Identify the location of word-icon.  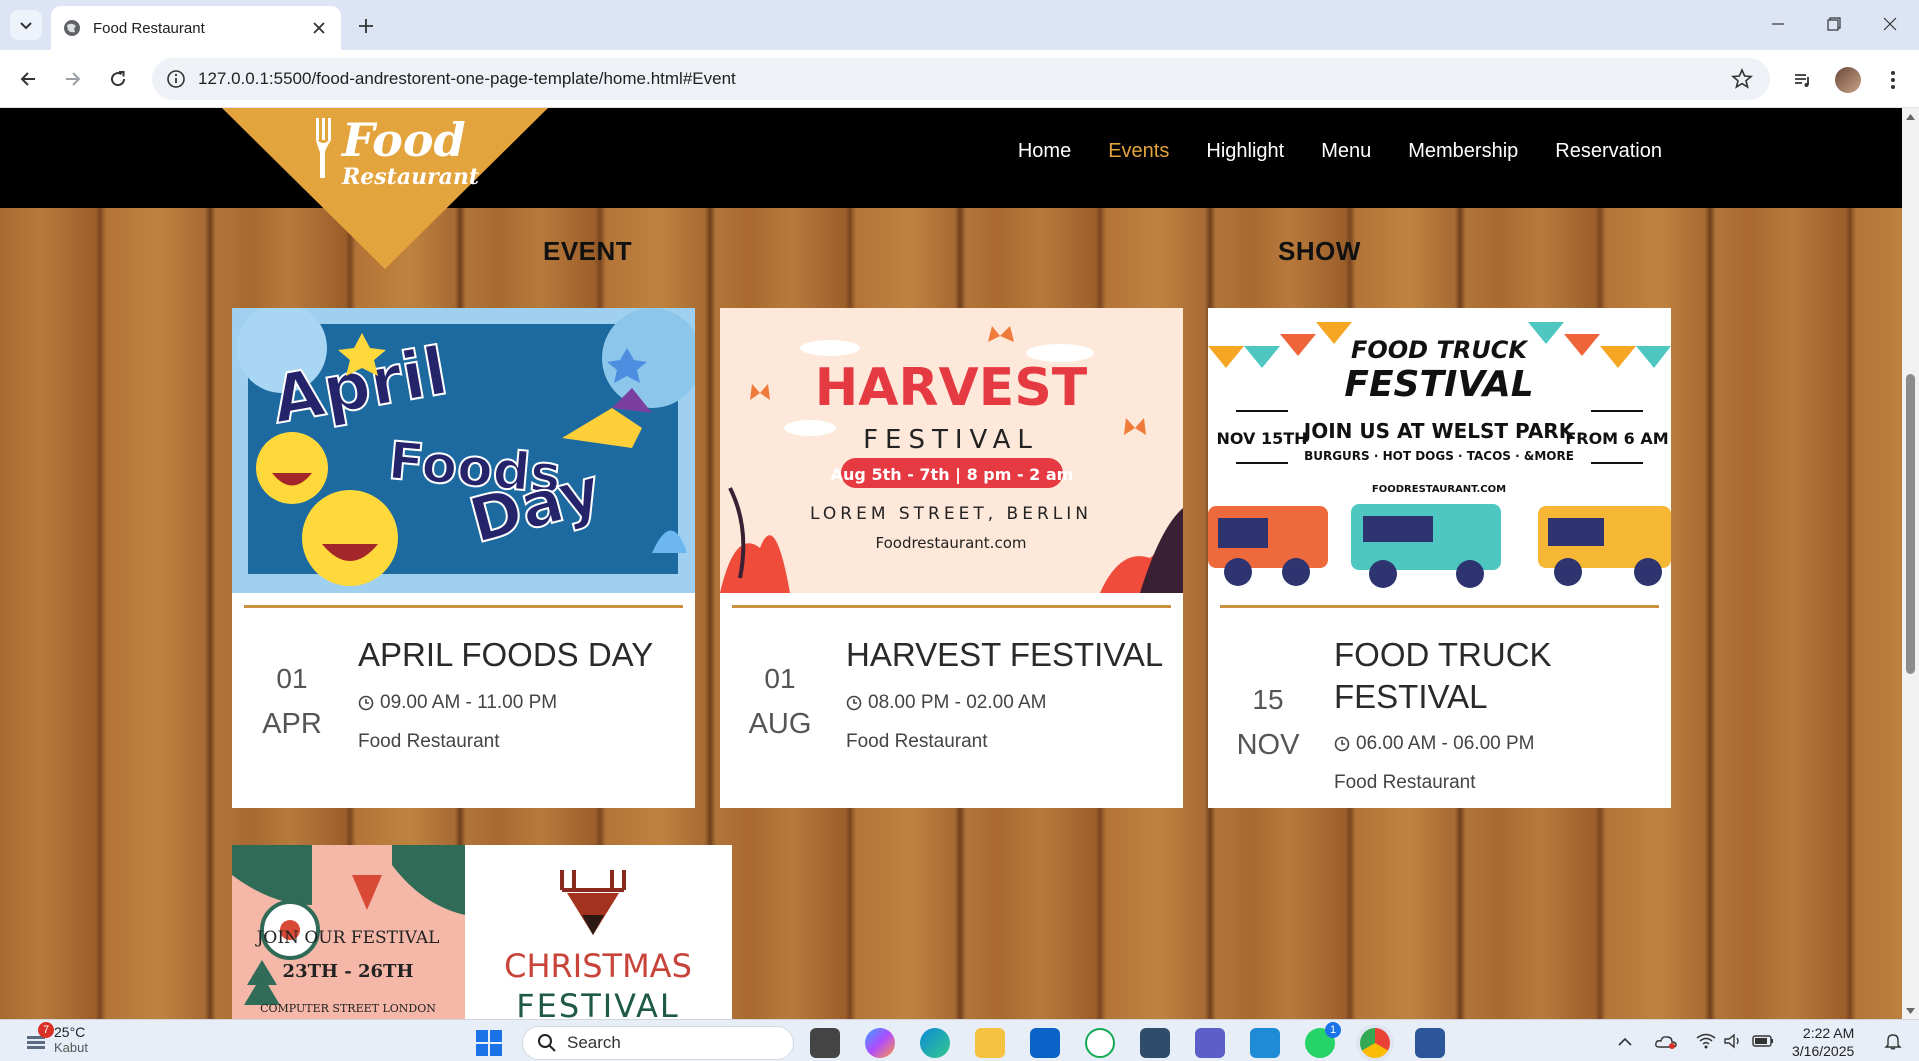
(1430, 1043).